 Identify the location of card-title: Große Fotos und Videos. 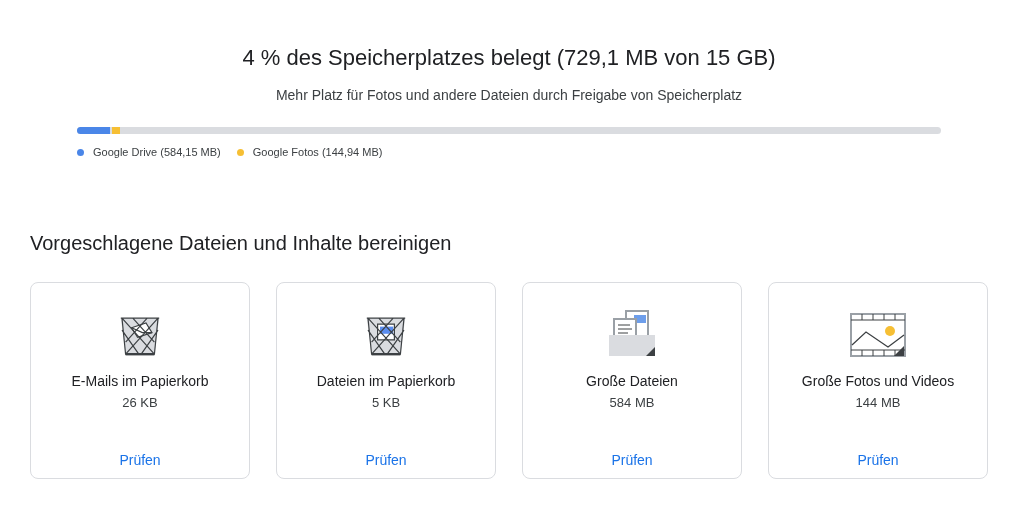
(878, 381).